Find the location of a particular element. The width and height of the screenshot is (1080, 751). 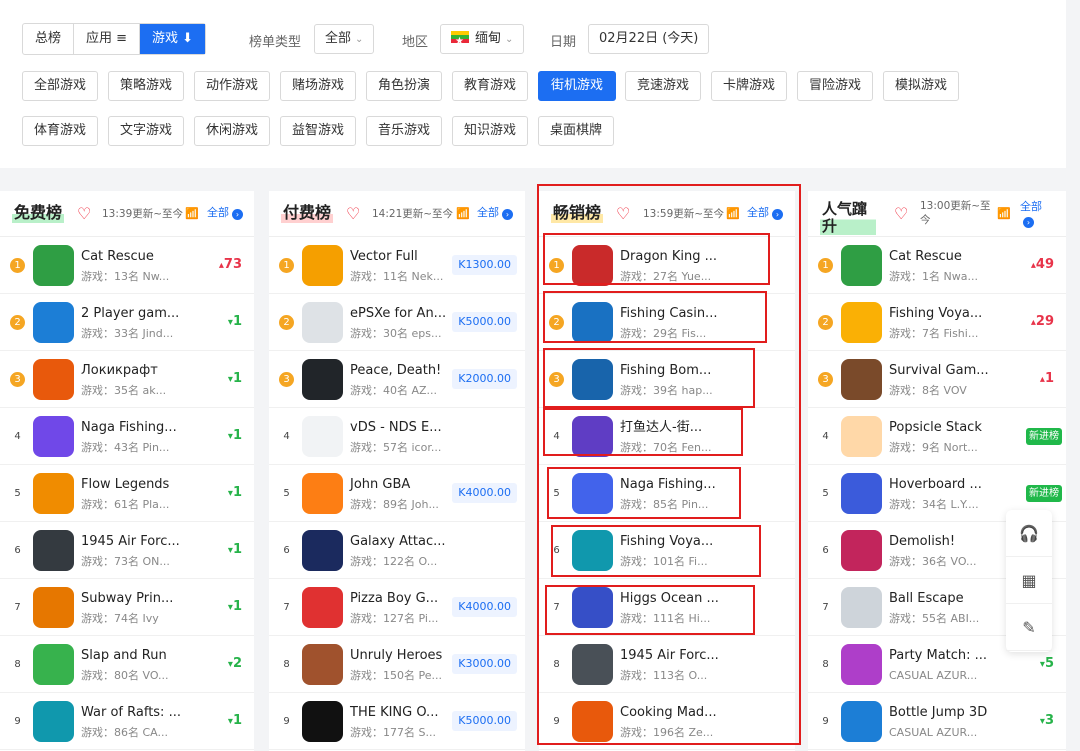

category-chip: 桌面棋牌 is located at coordinates (576, 131).